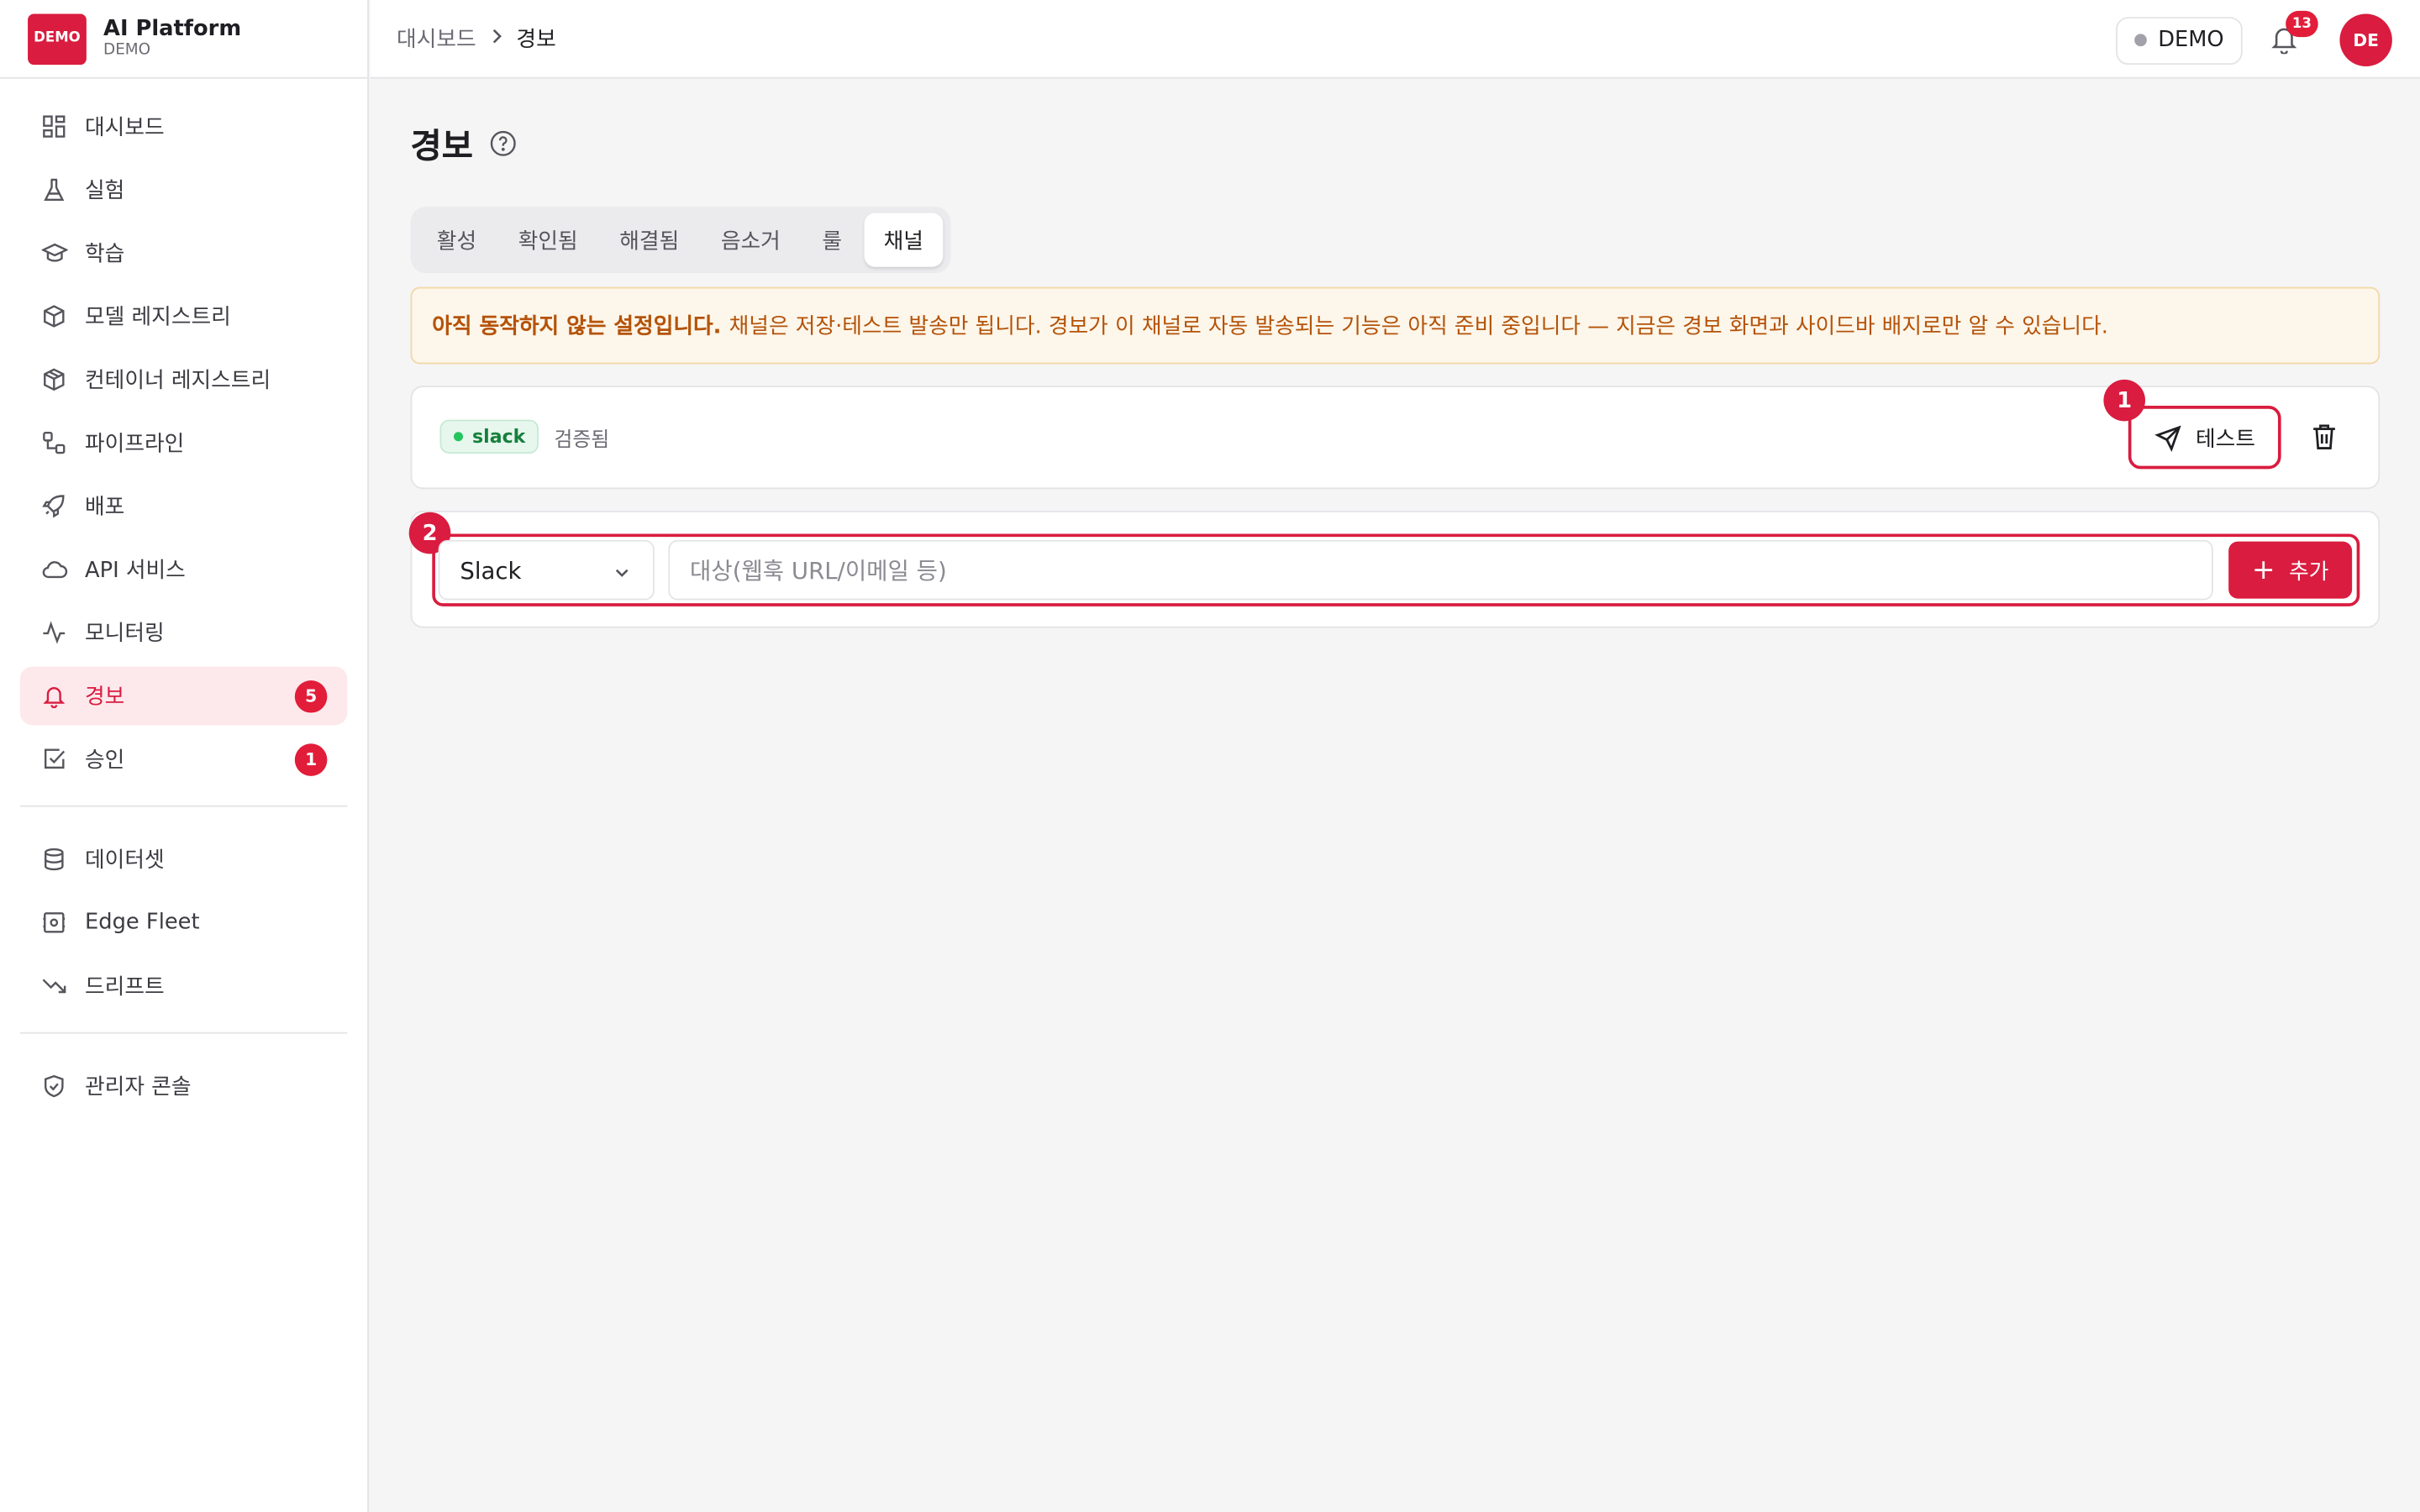  What do you see at coordinates (2124, 400) in the screenshot?
I see `step-marker-1: 1` at bounding box center [2124, 400].